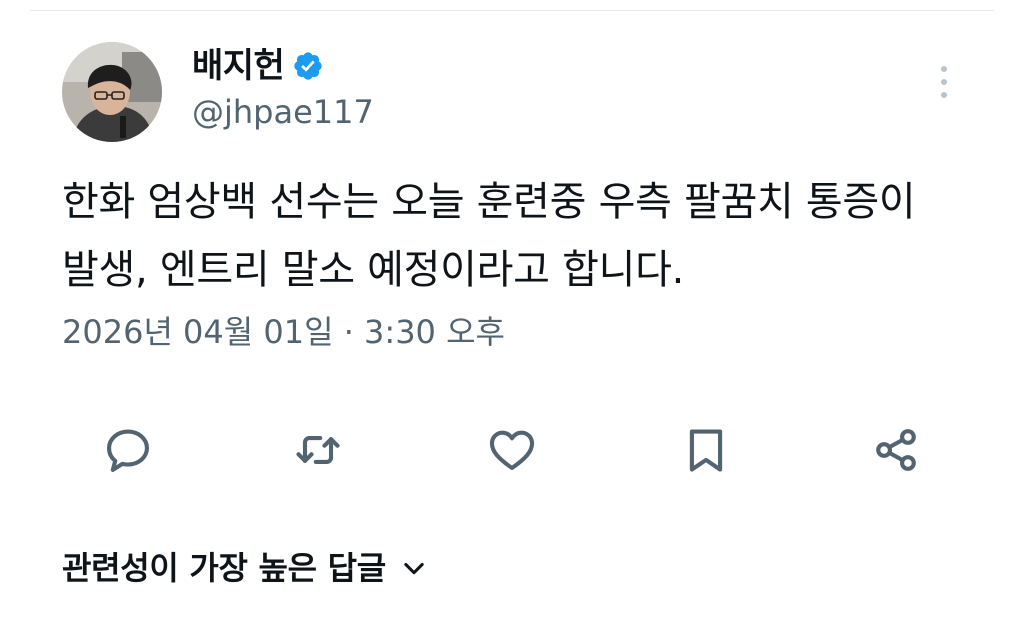  I want to click on retweet-icon, so click(318, 450).